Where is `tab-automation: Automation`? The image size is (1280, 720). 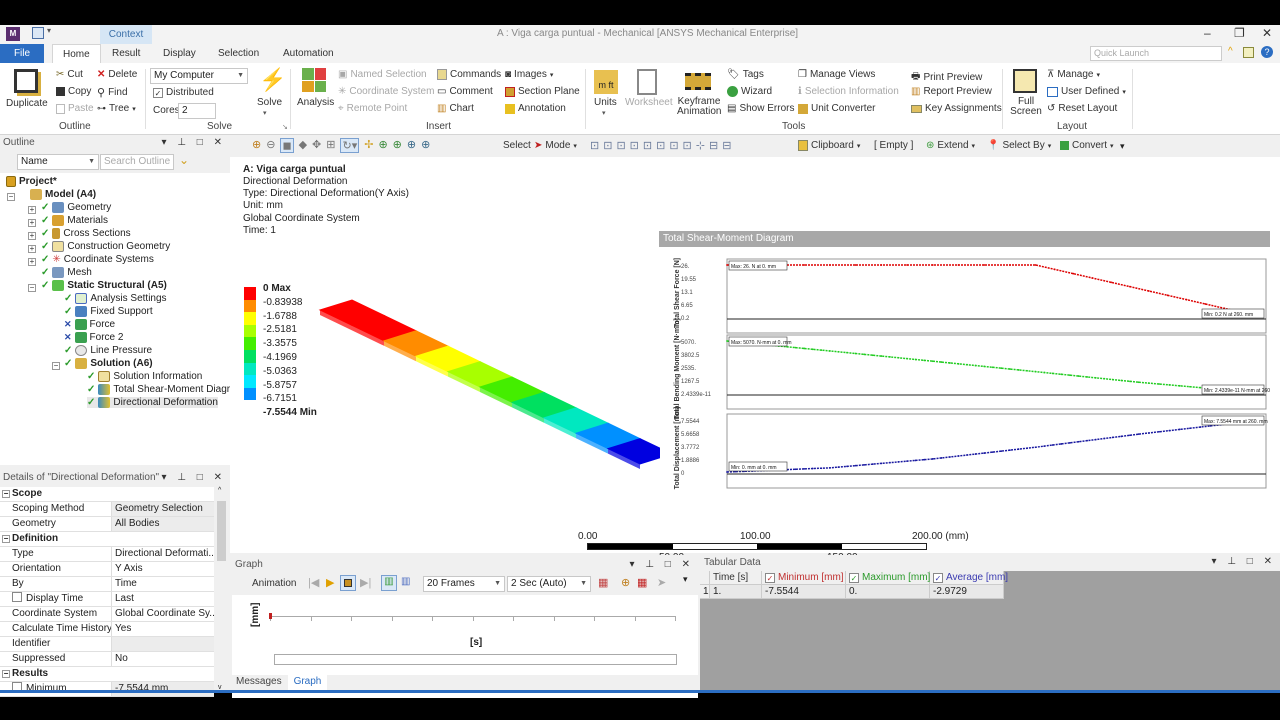 tab-automation: Automation is located at coordinates (308, 53).